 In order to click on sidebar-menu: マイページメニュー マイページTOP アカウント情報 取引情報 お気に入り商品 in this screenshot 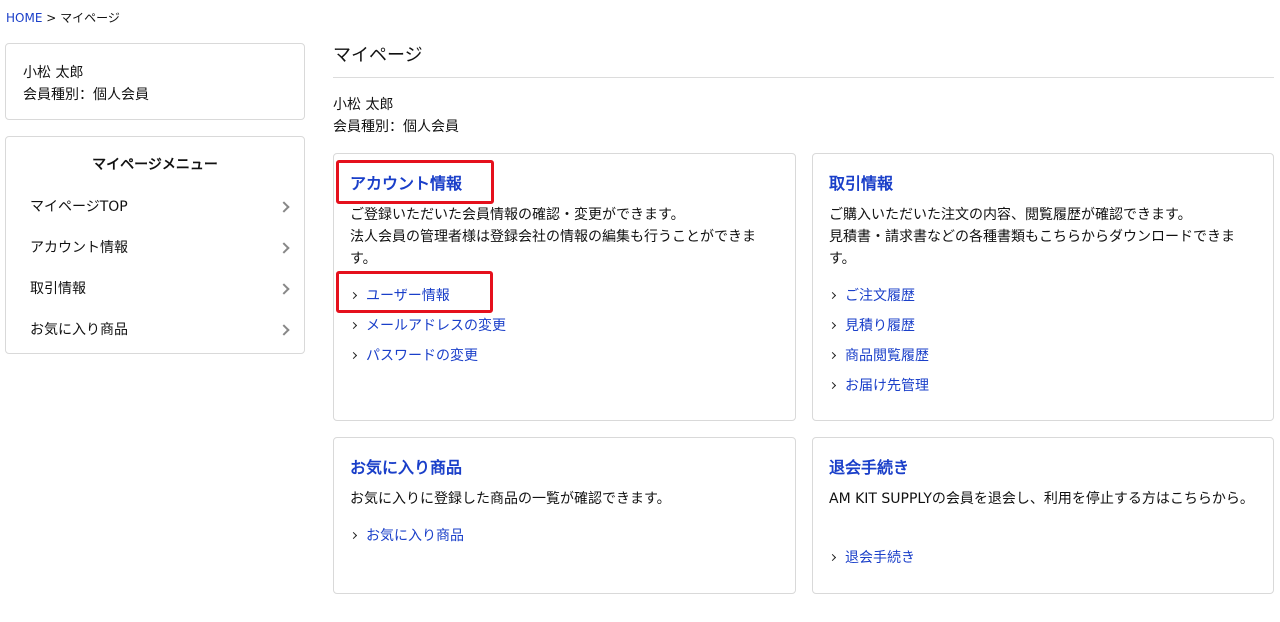, I will do `click(155, 245)`.